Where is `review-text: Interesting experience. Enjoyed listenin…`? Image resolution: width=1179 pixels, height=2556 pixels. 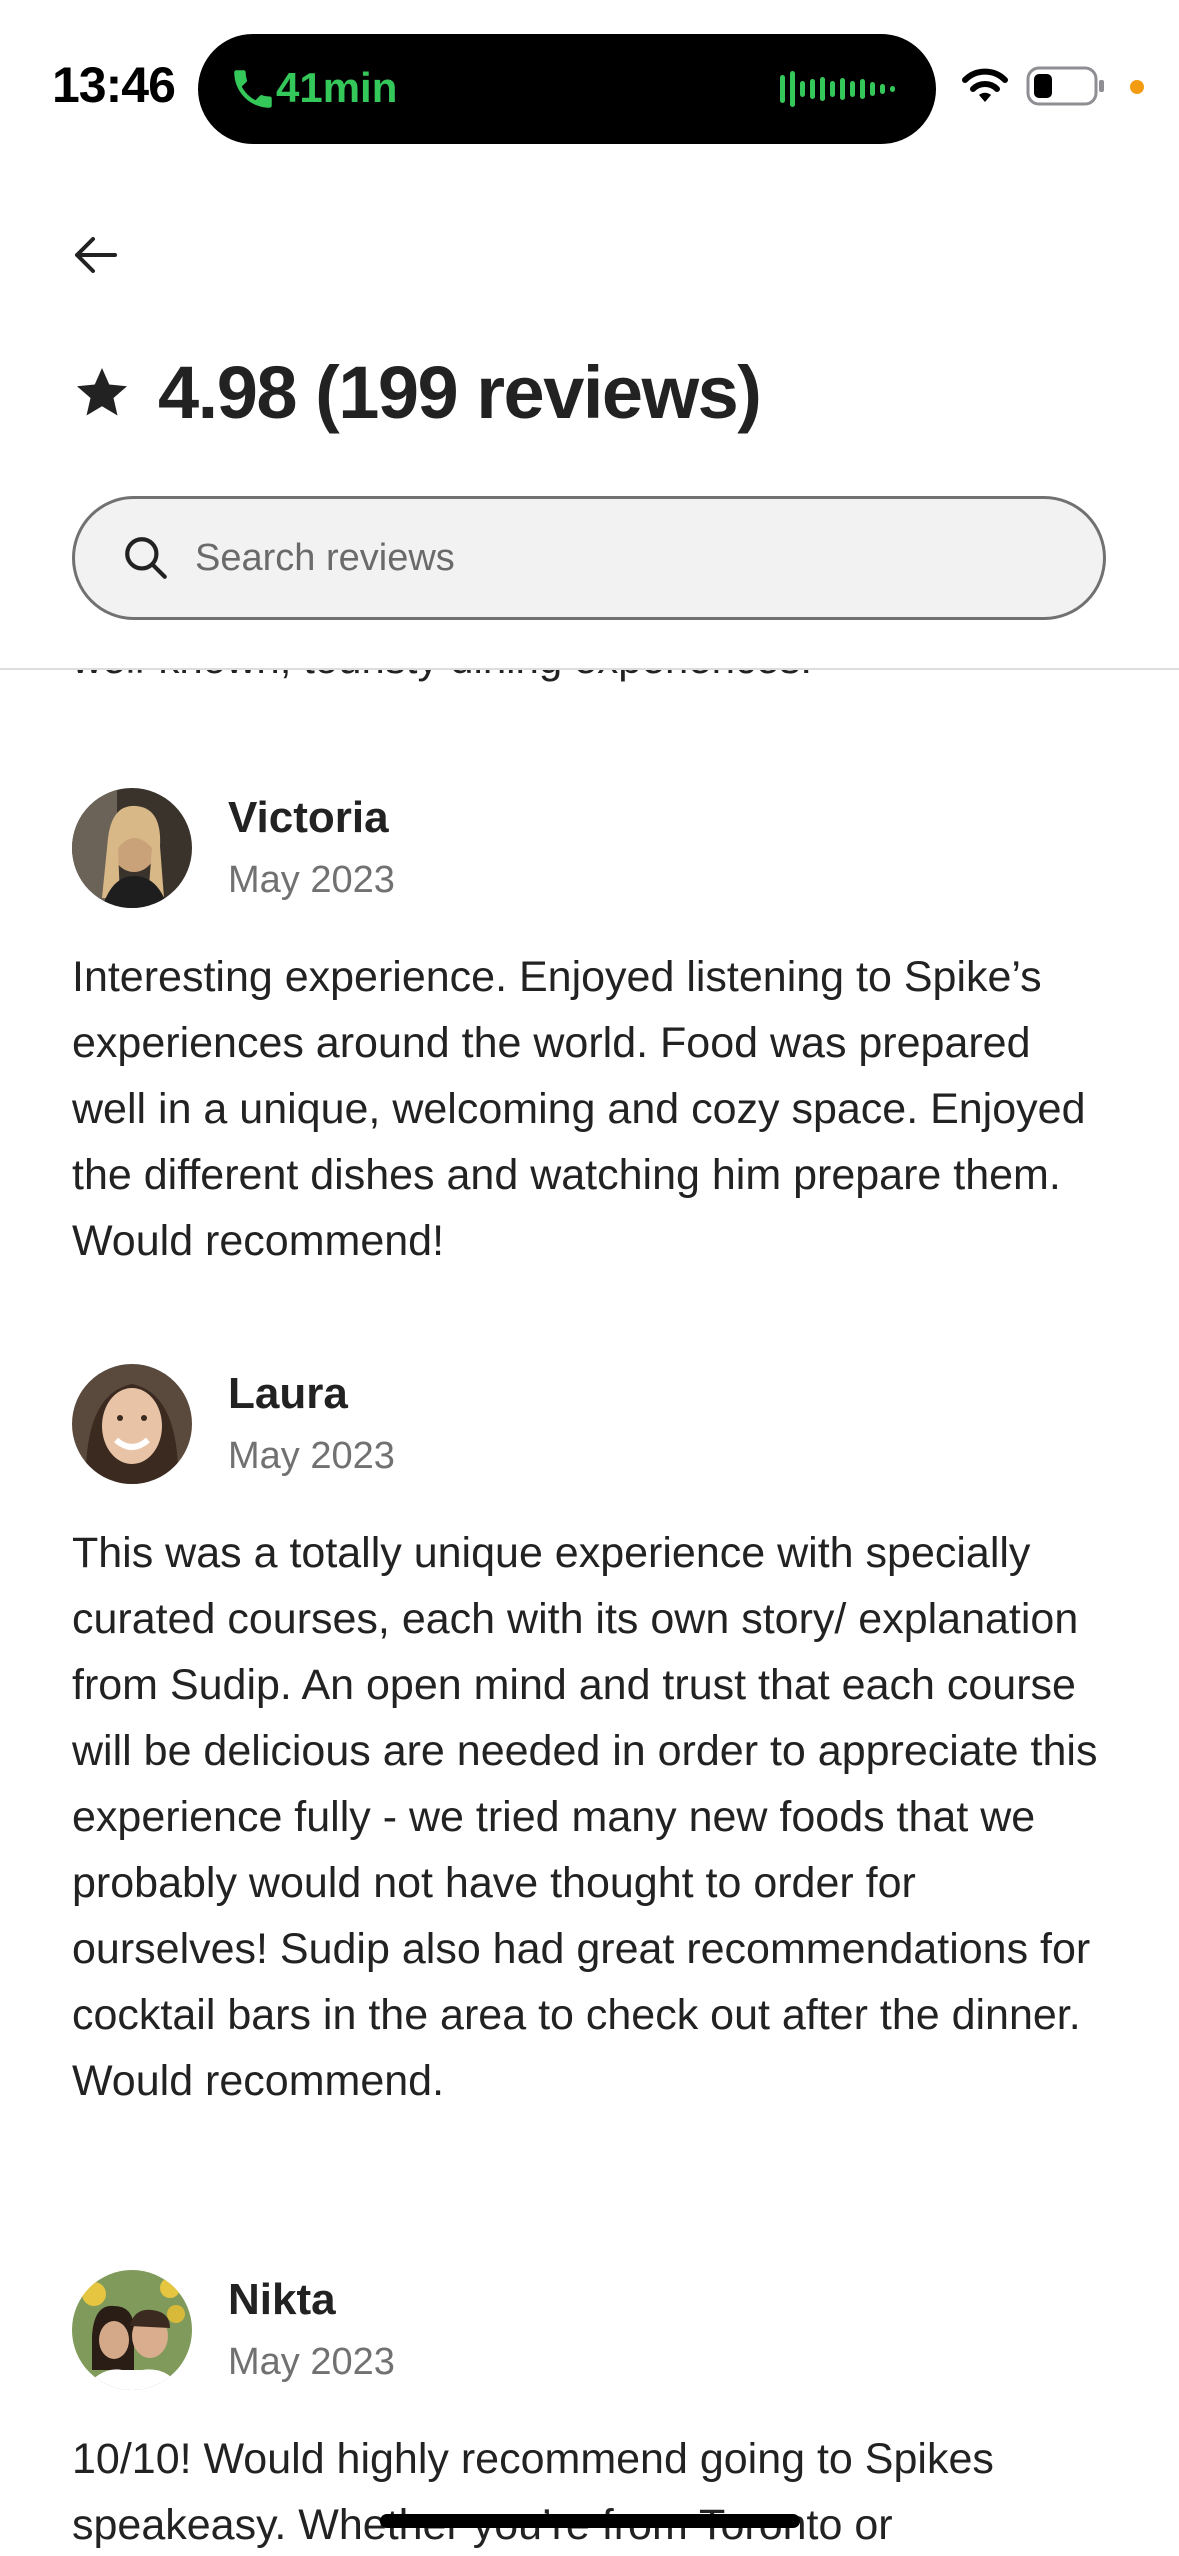
review-text: Interesting experience. Enjoyed listenin… is located at coordinates (579, 1109).